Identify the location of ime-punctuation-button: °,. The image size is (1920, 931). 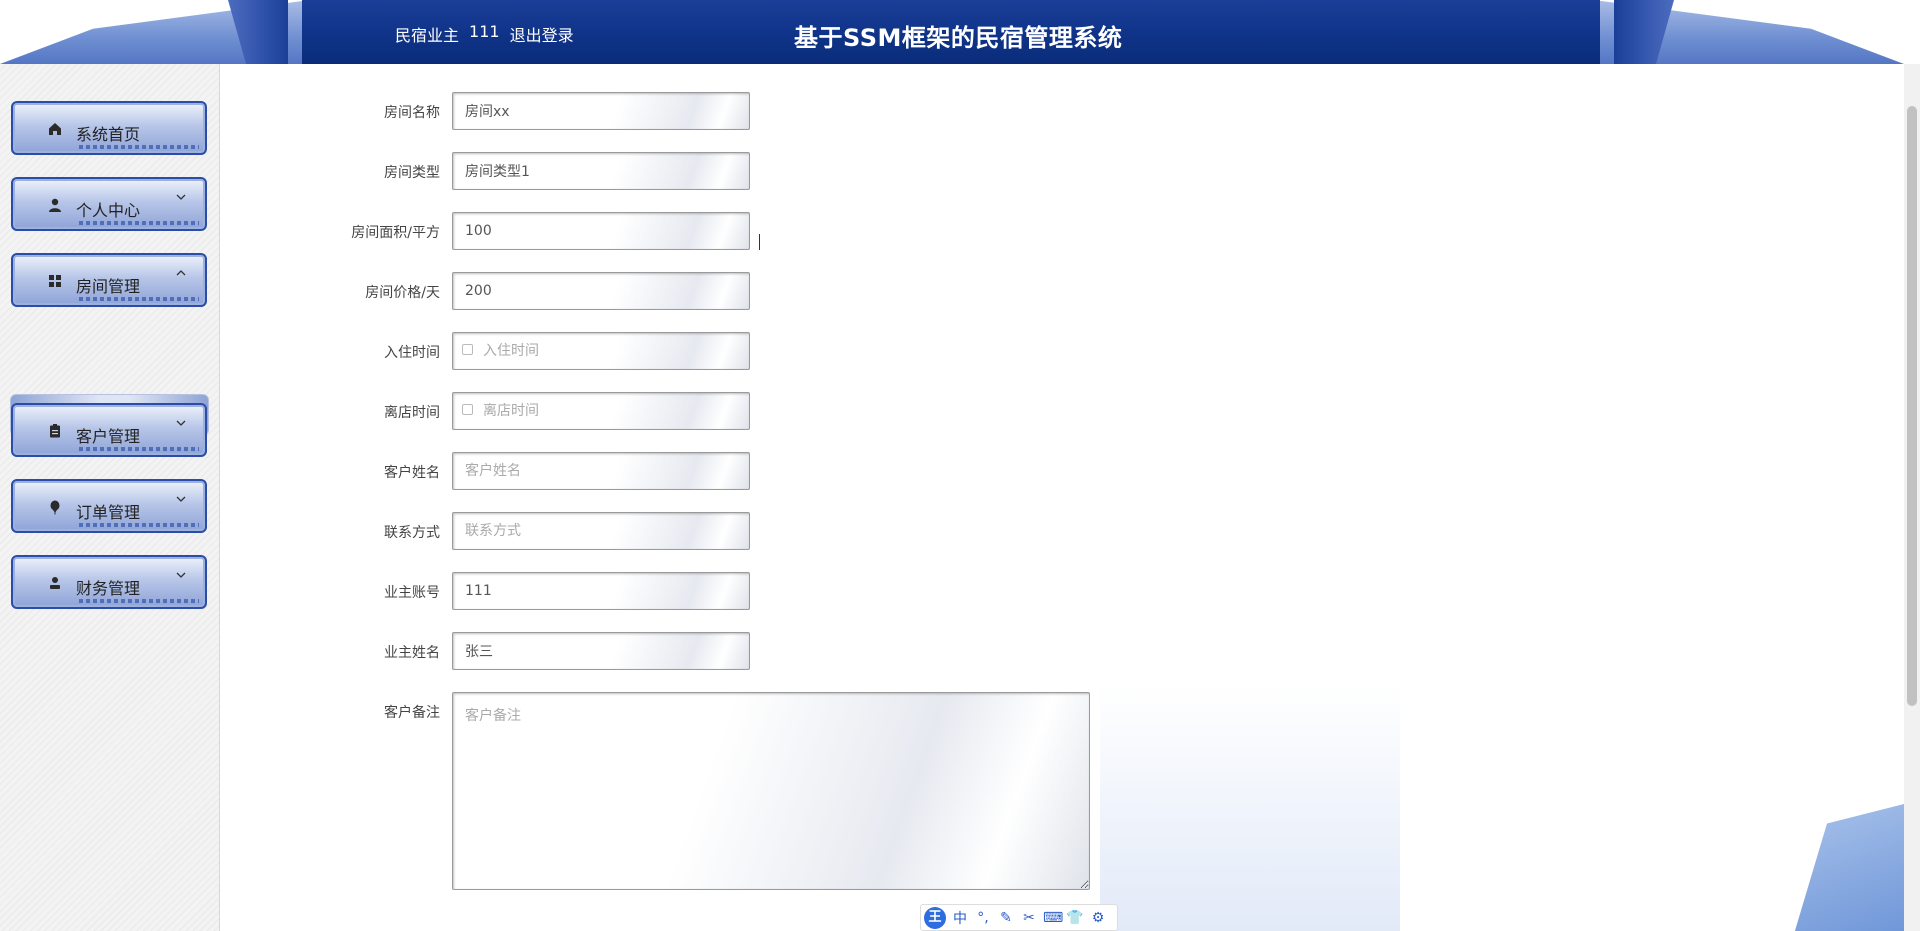
(983, 918).